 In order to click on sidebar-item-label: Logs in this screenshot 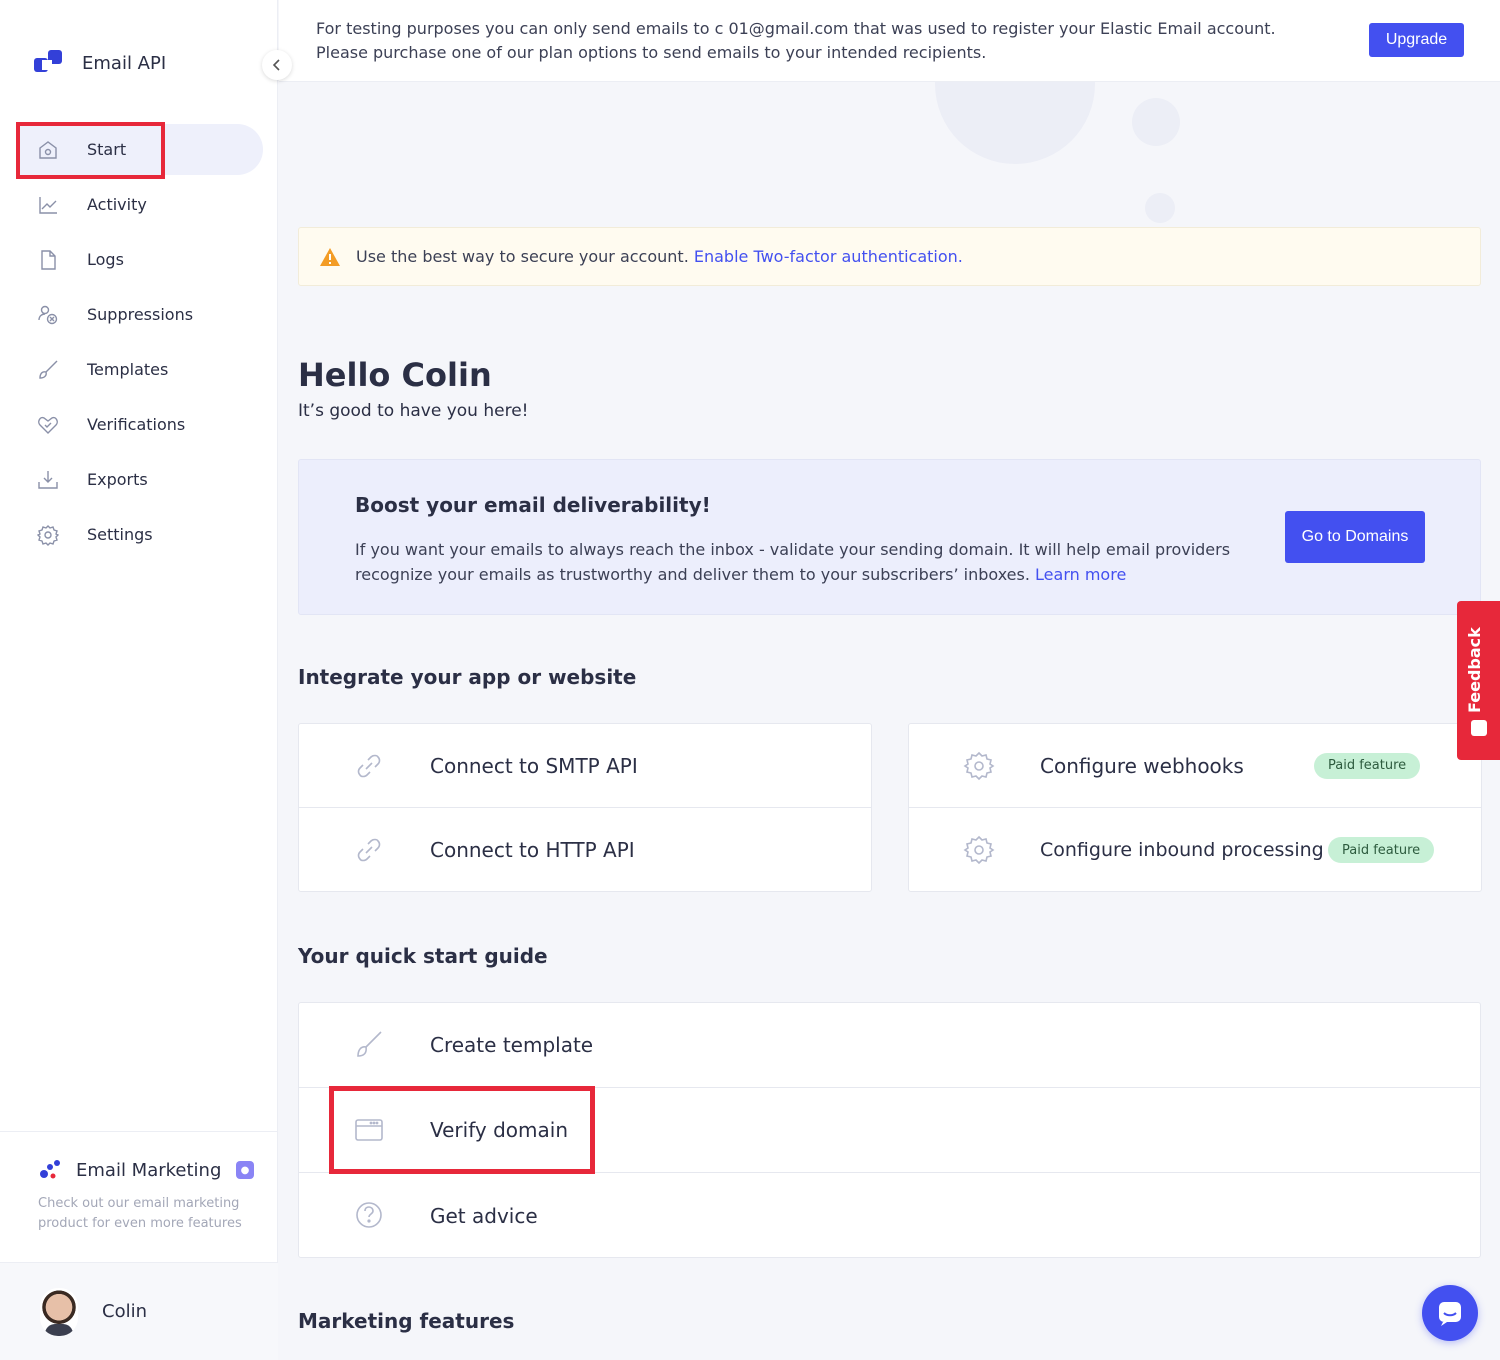, I will do `click(105, 259)`.